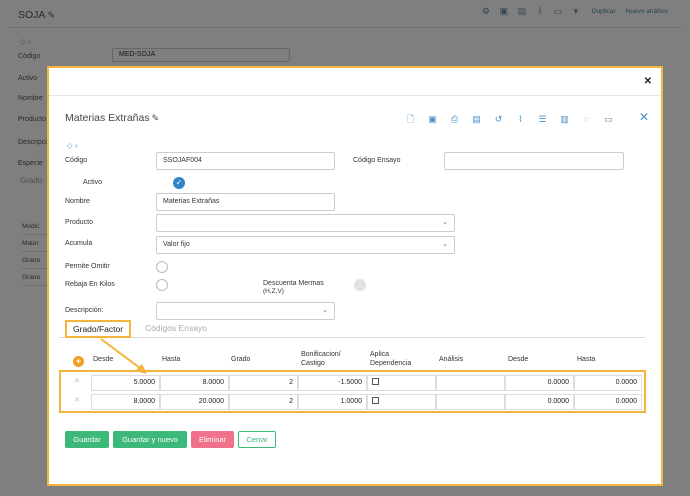 The image size is (690, 496). Describe the element at coordinates (123, 356) in the screenshot. I see `annotation-arrow` at that location.